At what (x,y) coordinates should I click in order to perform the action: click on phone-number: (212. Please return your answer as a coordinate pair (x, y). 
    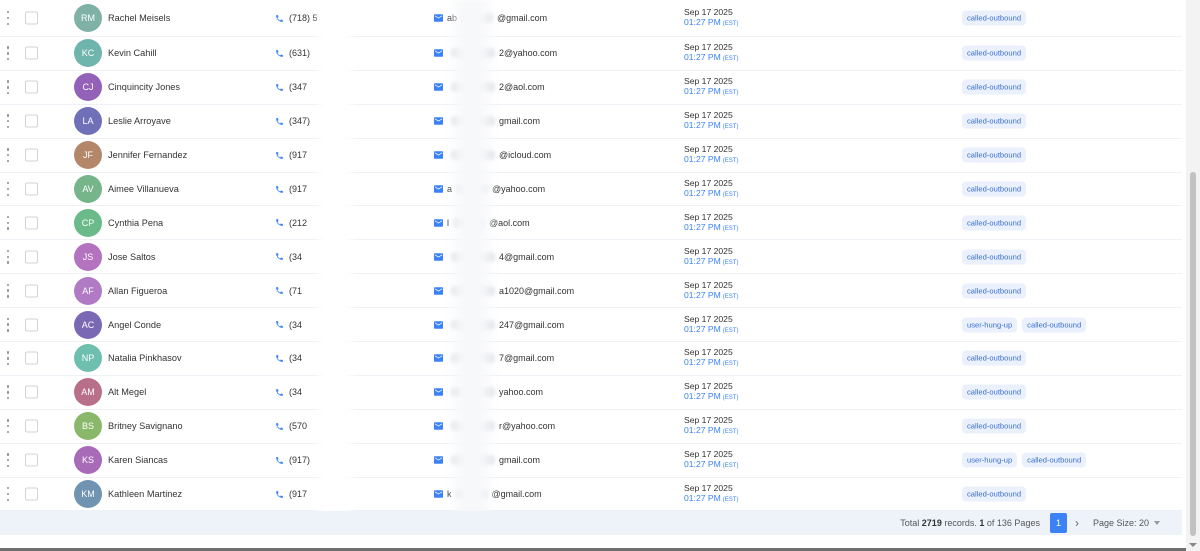
    Looking at the image, I should click on (298, 222).